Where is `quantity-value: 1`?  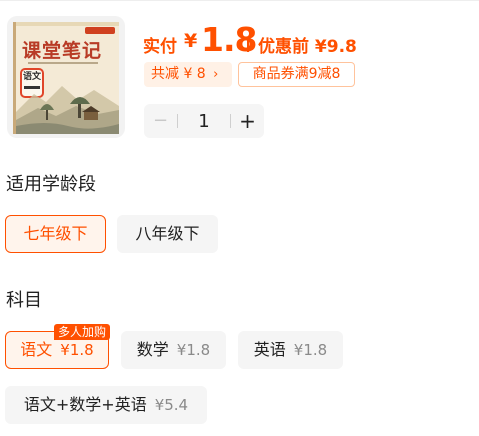 quantity-value: 1 is located at coordinates (204, 121).